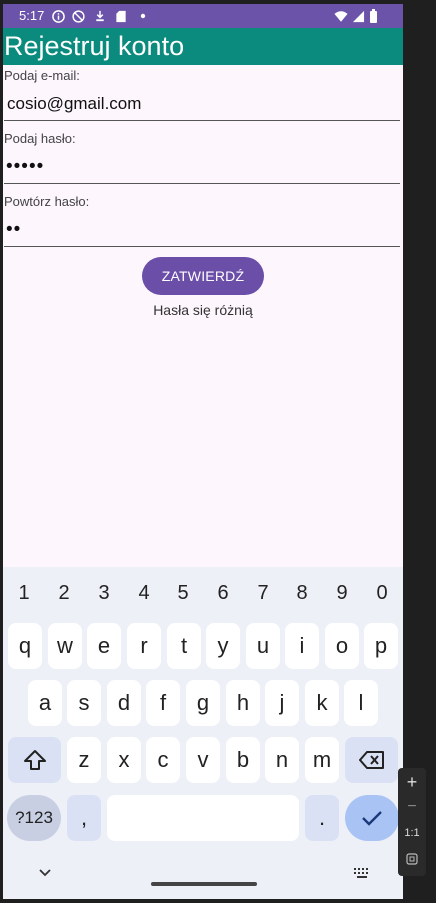  Describe the element at coordinates (223, 593) in the screenshot. I see `key-6: 6` at that location.